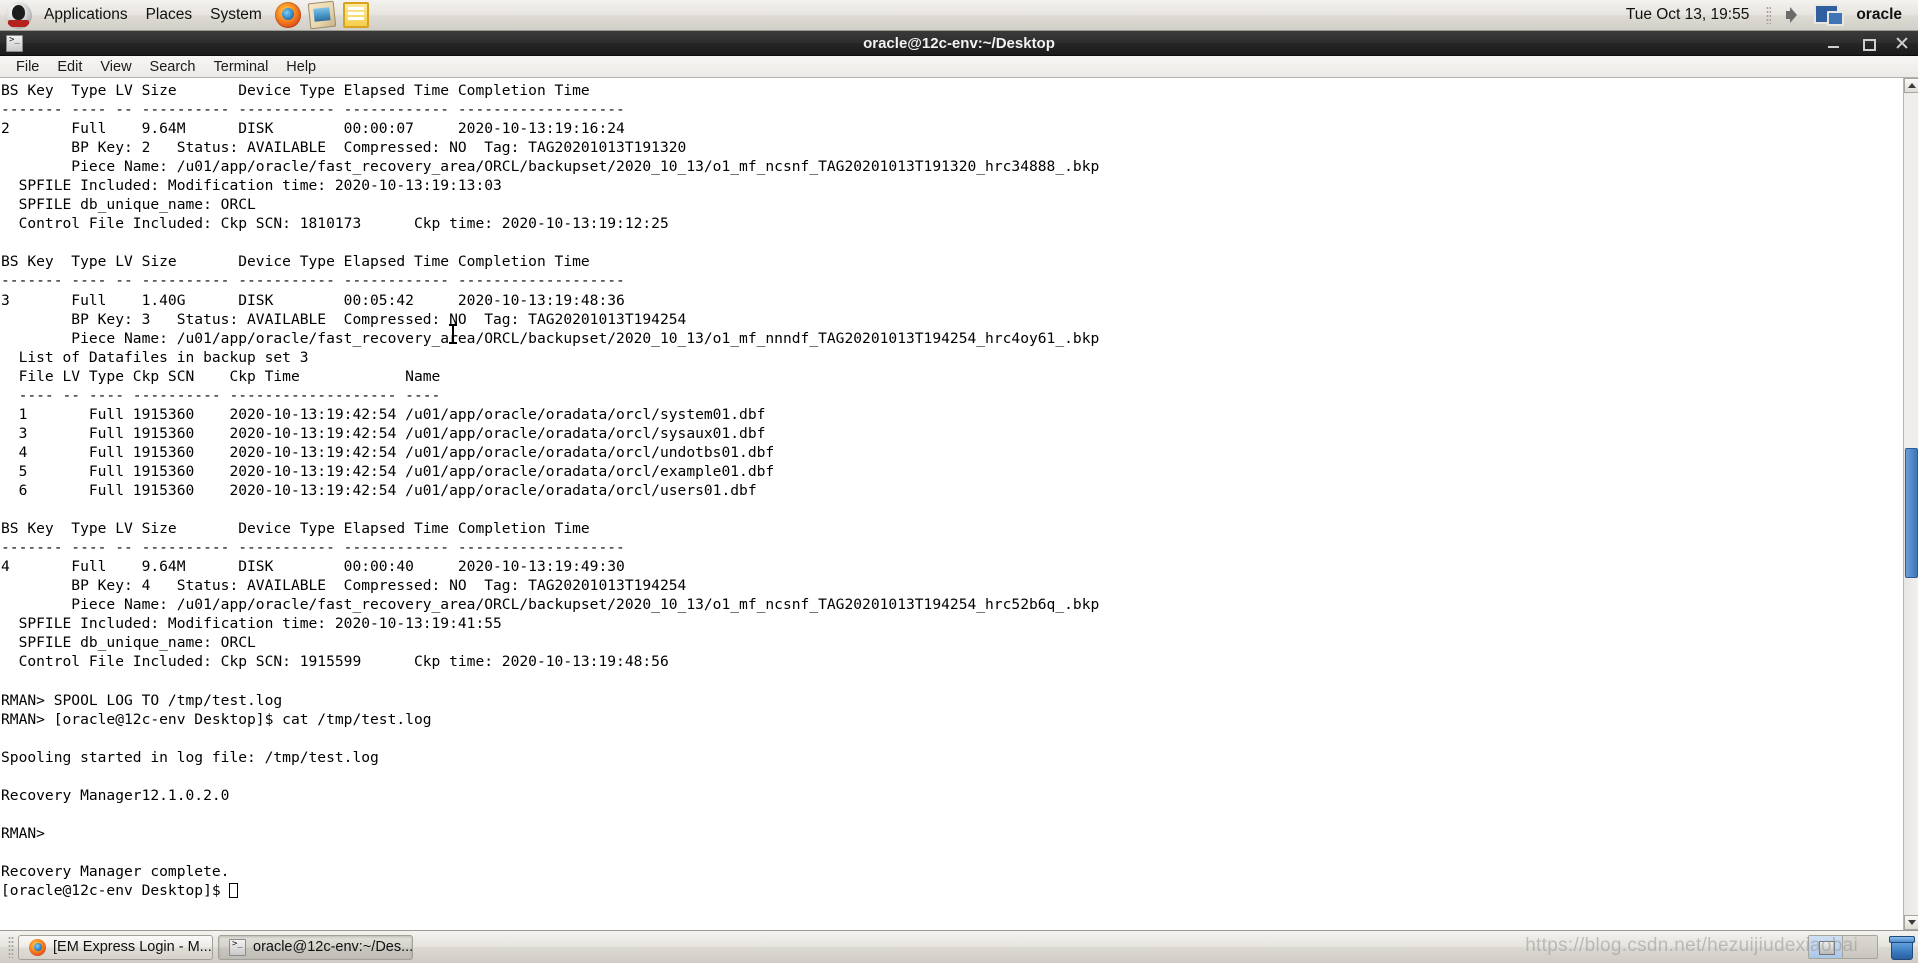 This screenshot has height=963, width=1918. Describe the element at coordinates (86, 15) in the screenshot. I see `menu-applications: Applications` at that location.